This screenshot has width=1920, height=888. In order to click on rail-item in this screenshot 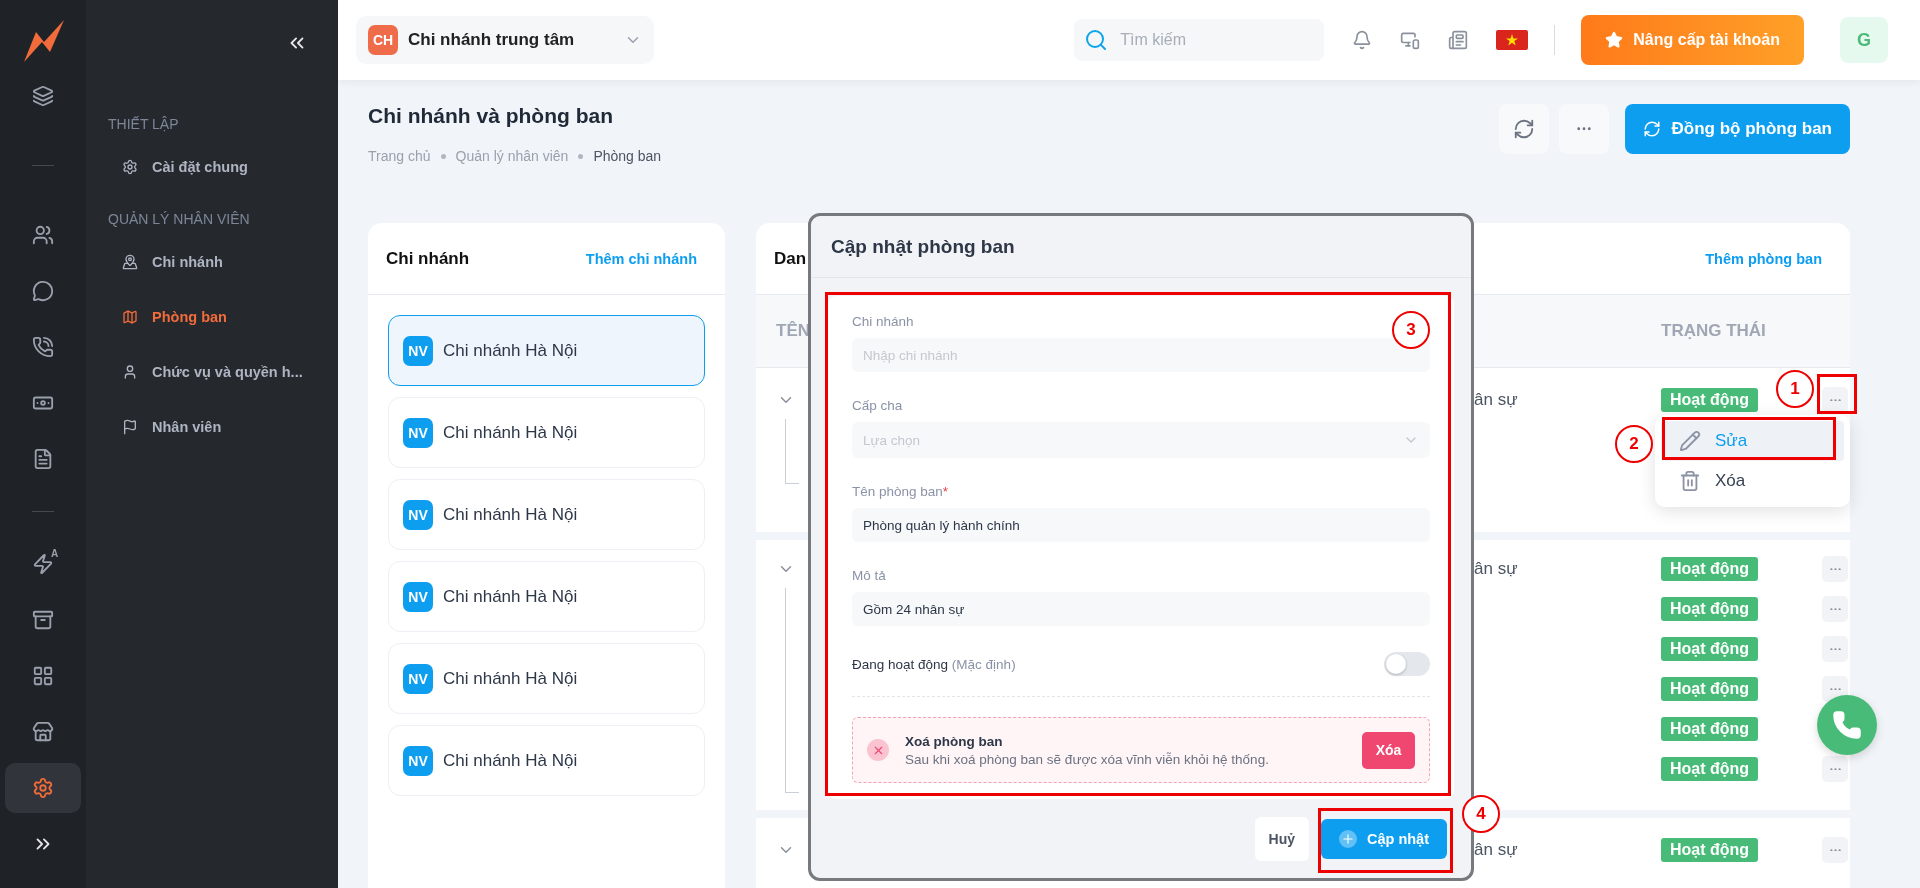, I will do `click(43, 788)`.